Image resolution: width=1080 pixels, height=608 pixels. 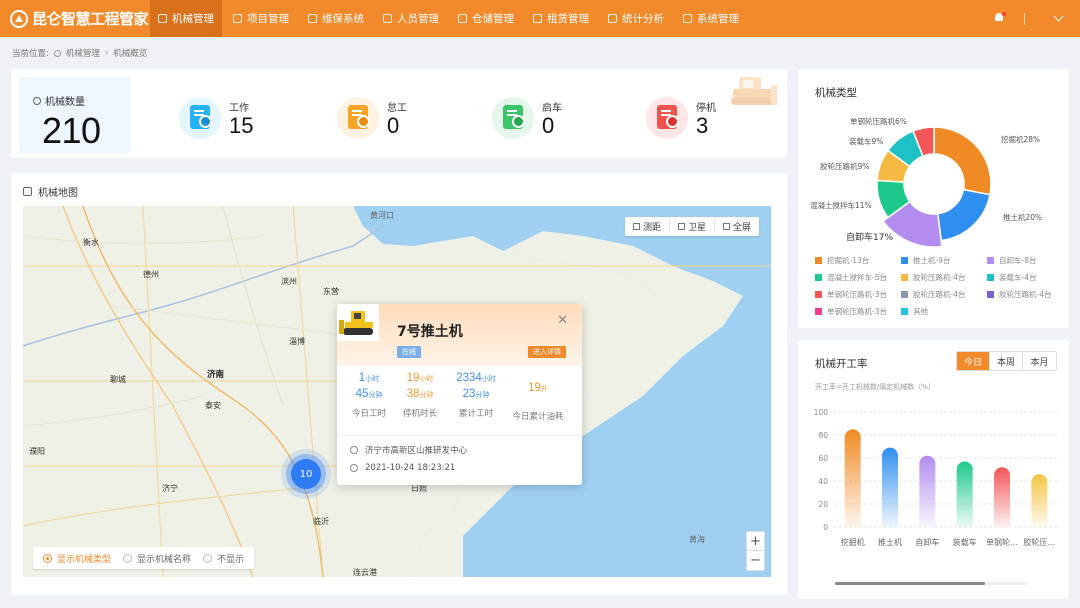 I want to click on nav-label: 仓储管理, so click(x=493, y=19).